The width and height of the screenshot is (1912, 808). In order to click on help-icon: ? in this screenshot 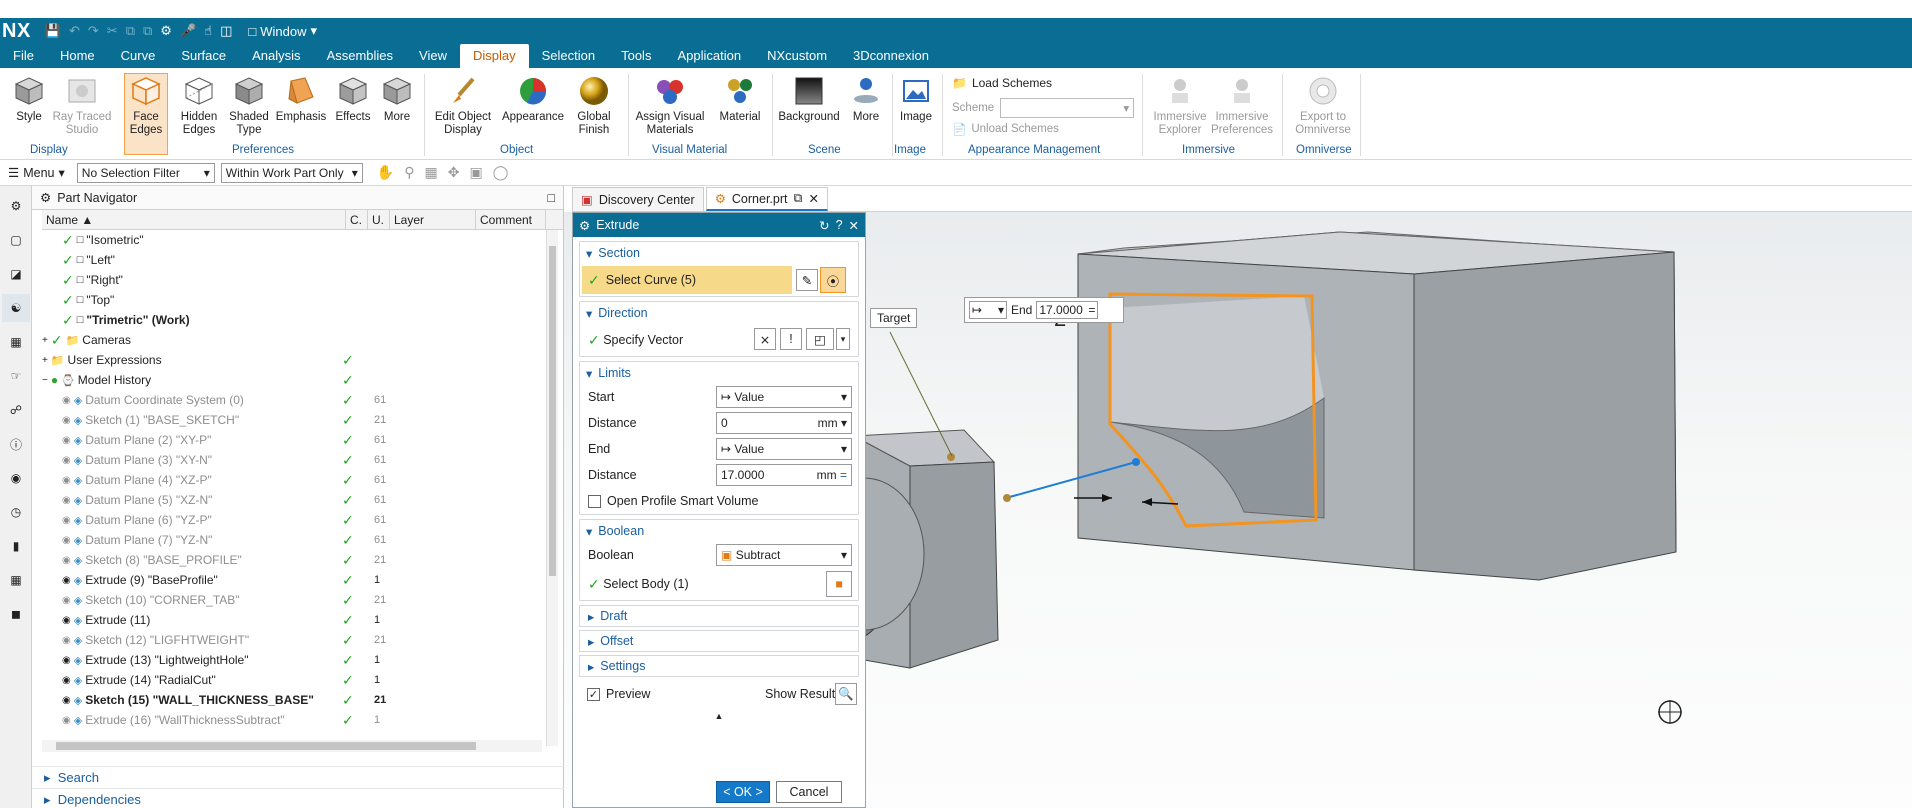, I will do `click(839, 225)`.